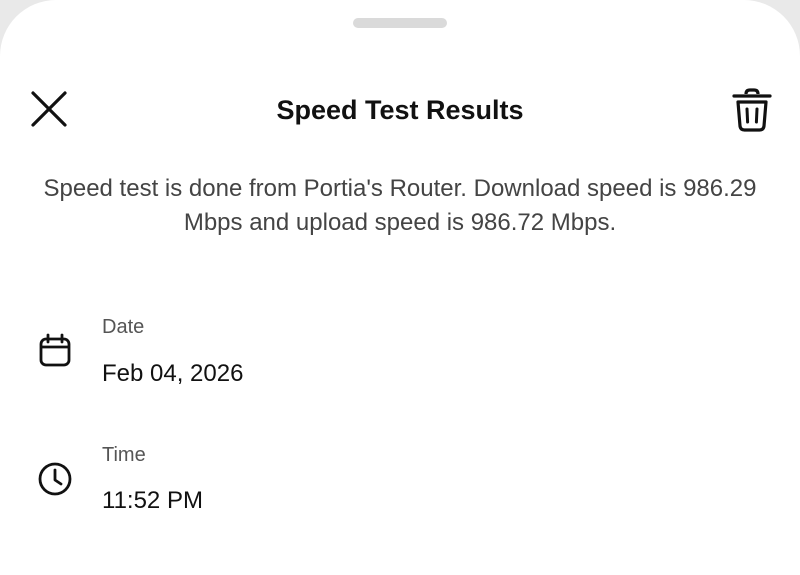  I want to click on page-title: Speed Test Results, so click(400, 110).